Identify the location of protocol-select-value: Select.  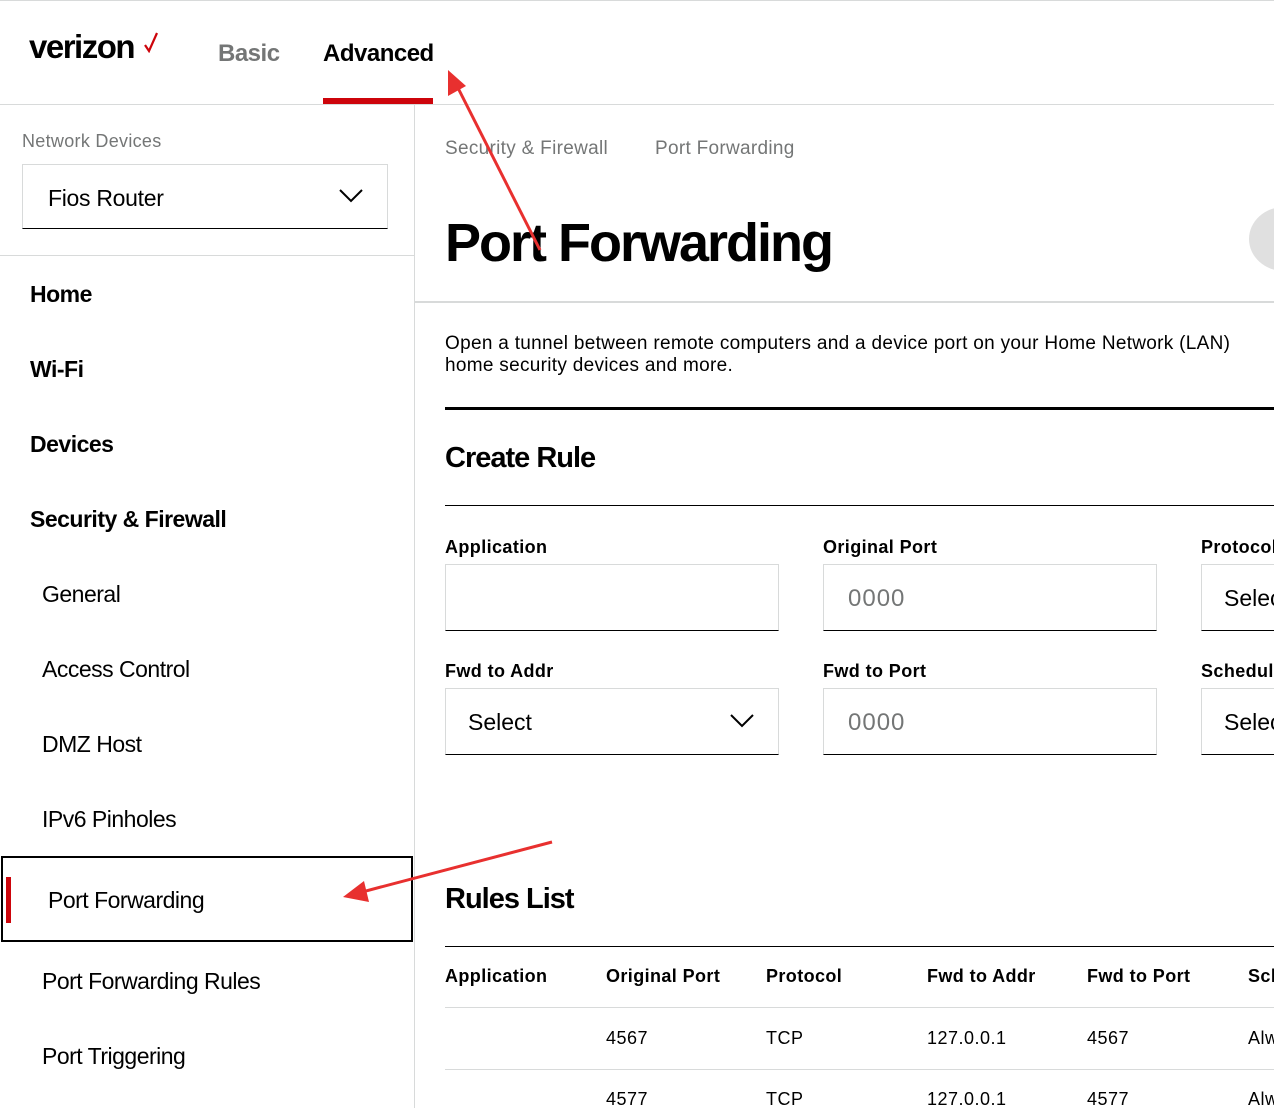
(1249, 598).